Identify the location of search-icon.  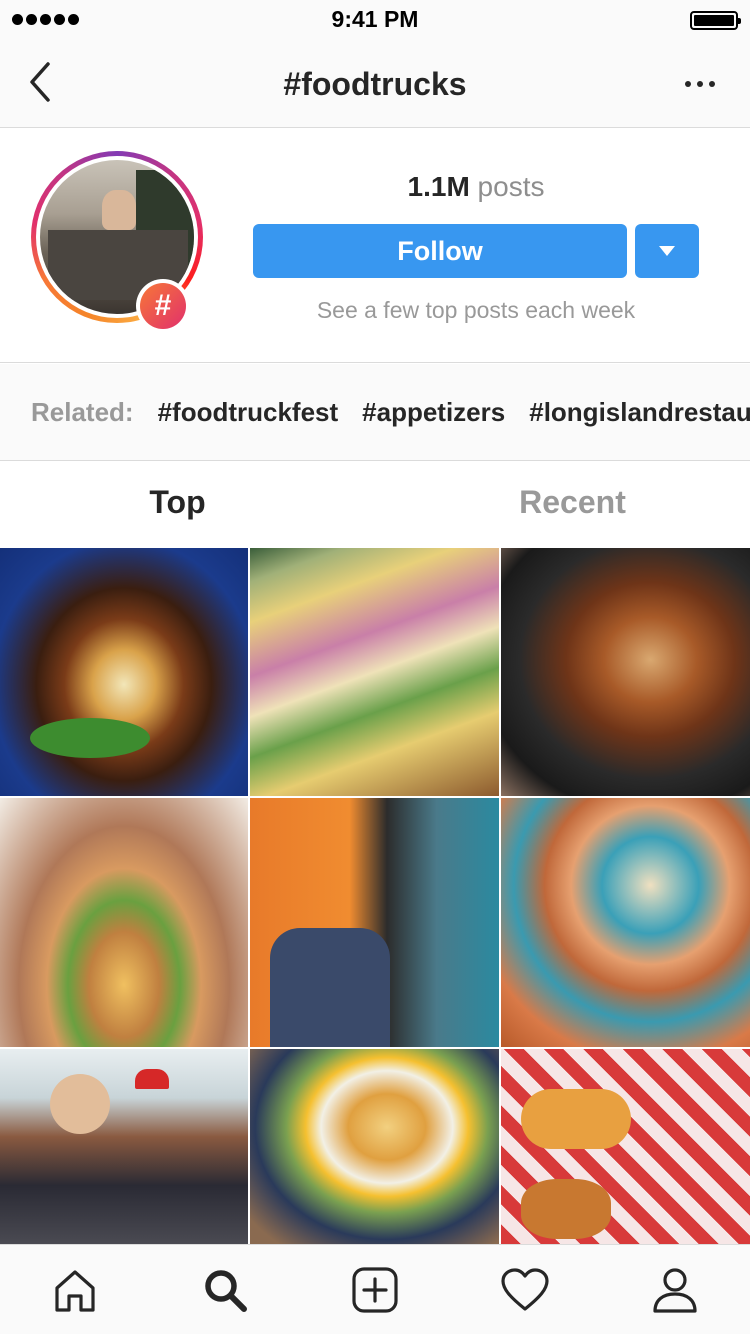
(226, 1290).